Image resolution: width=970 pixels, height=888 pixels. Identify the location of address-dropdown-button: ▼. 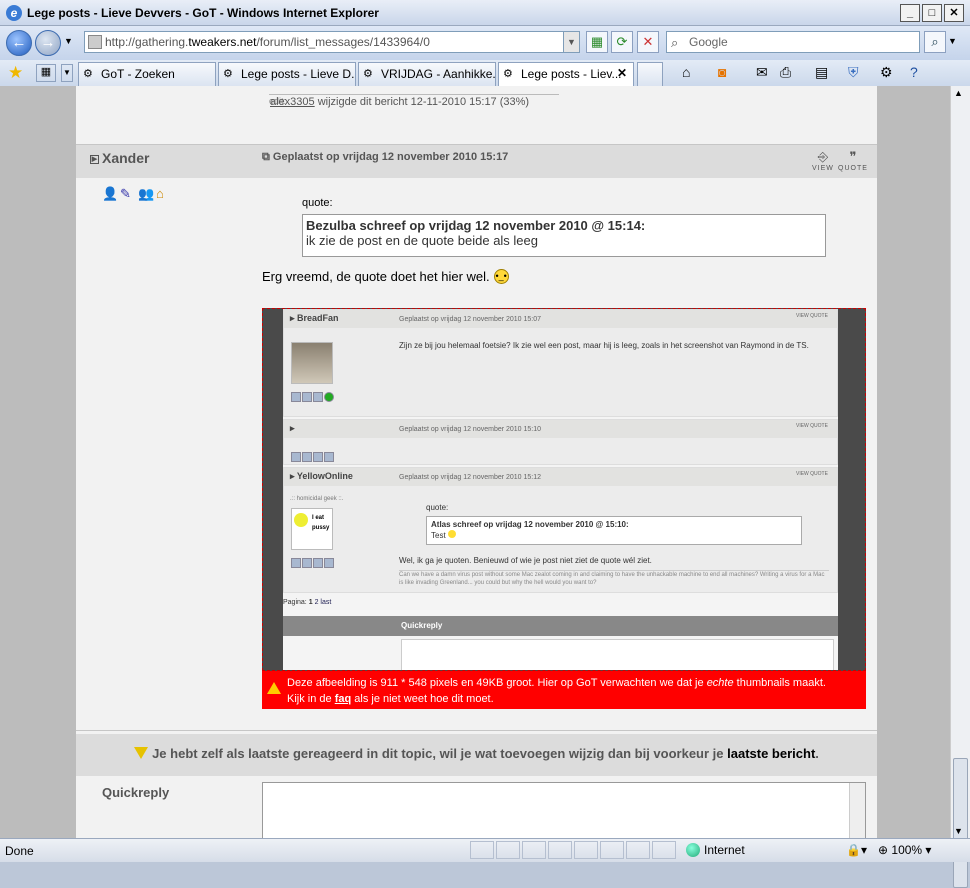
(571, 42).